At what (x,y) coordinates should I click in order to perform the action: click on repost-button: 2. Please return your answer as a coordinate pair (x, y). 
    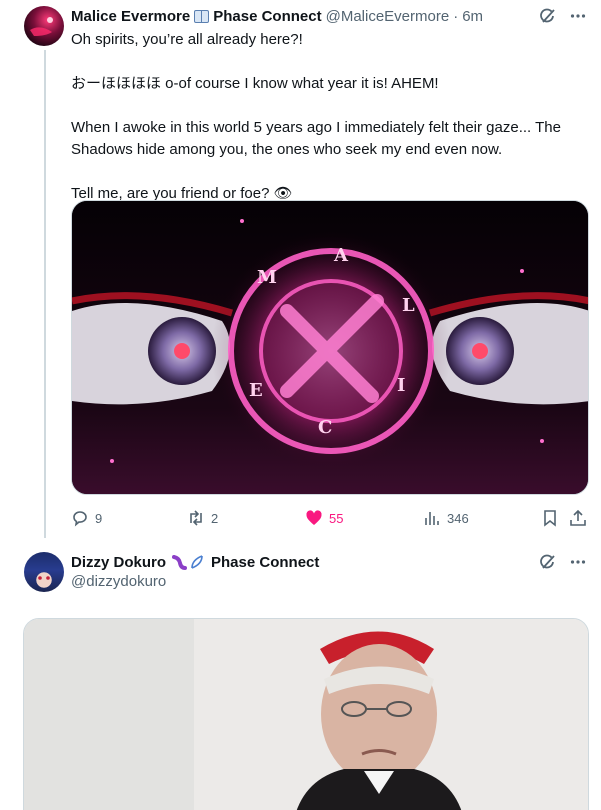
    Looking at the image, I should click on (202, 518).